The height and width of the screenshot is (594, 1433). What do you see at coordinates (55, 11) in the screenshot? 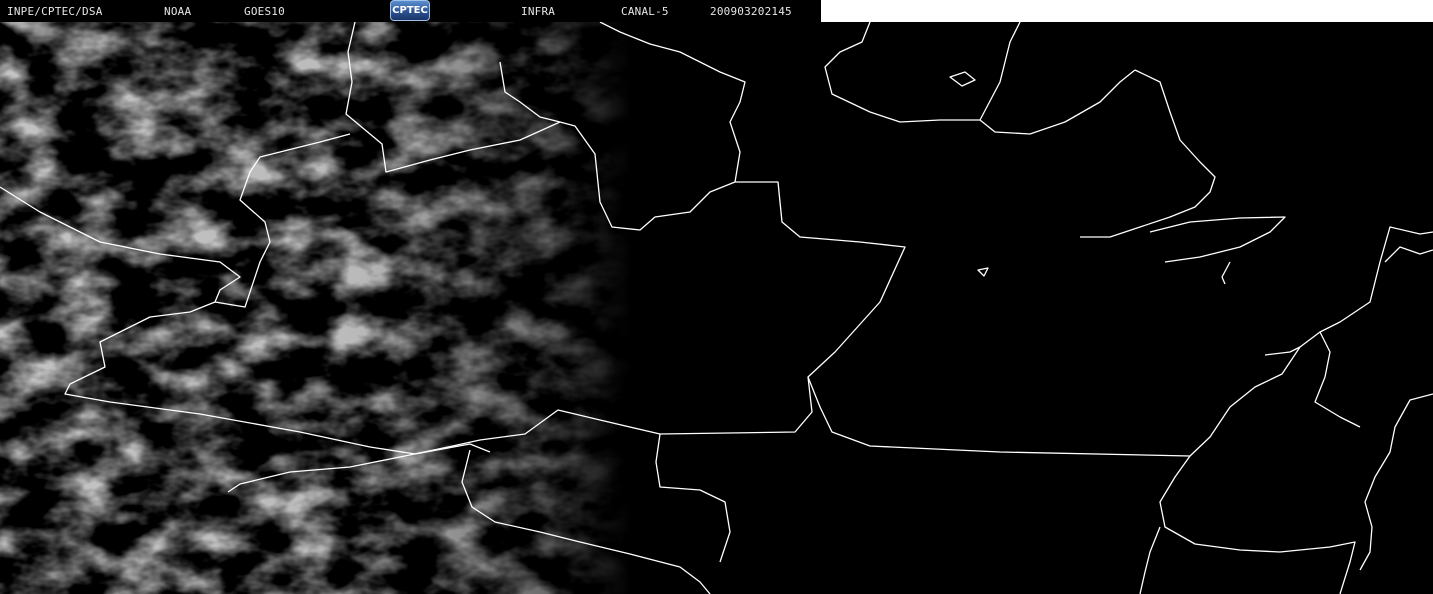
I see `agency-label: INPE/CPTEC/DSA` at bounding box center [55, 11].